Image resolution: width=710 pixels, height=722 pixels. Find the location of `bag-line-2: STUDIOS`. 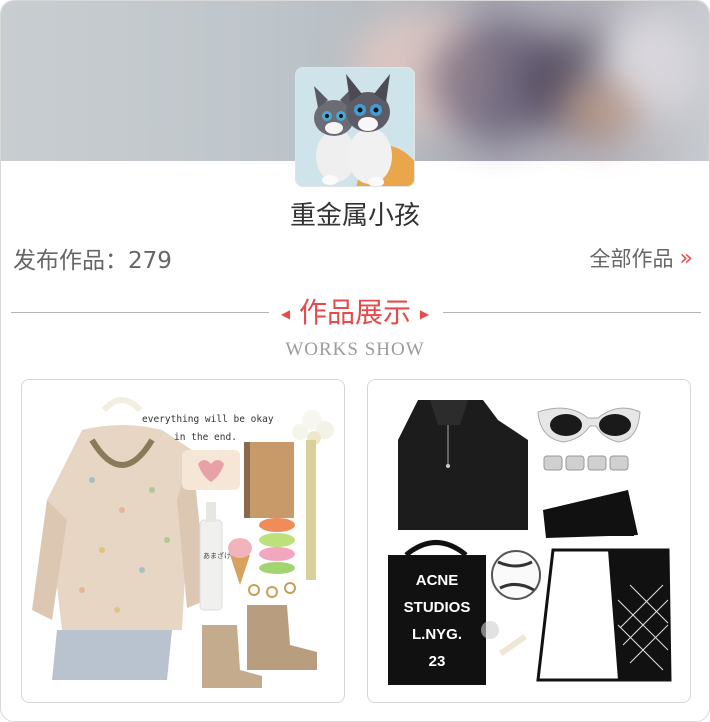

bag-line-2: STUDIOS is located at coordinates (437, 607).